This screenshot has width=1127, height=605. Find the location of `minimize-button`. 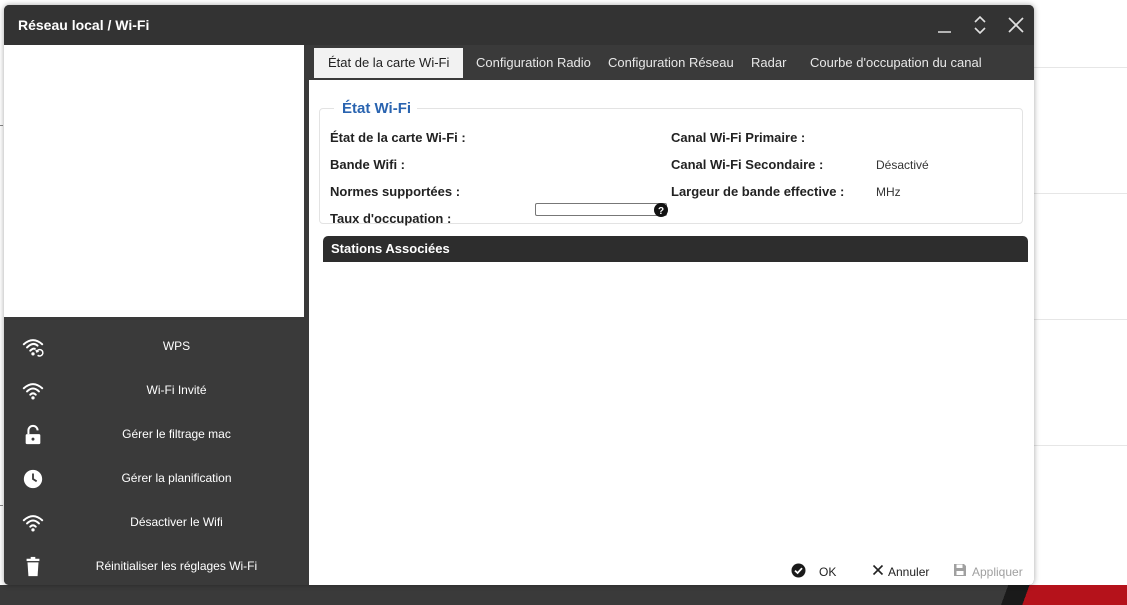

minimize-button is located at coordinates (945, 25).